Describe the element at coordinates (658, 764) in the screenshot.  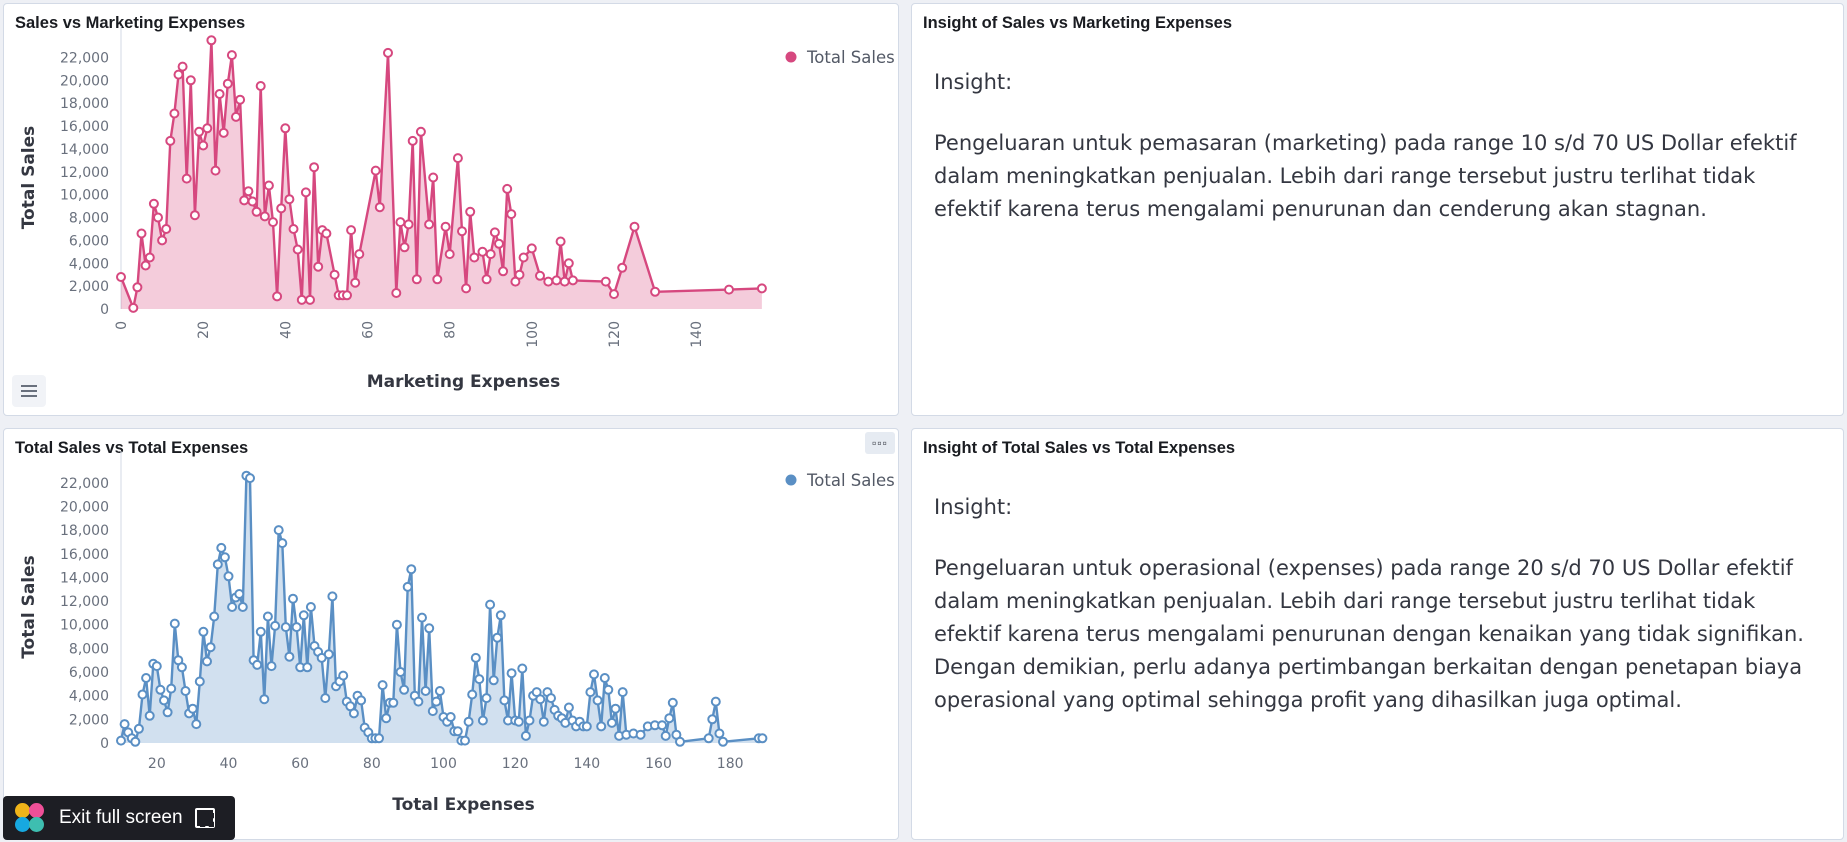
I see `x-tick-label: 160` at that location.